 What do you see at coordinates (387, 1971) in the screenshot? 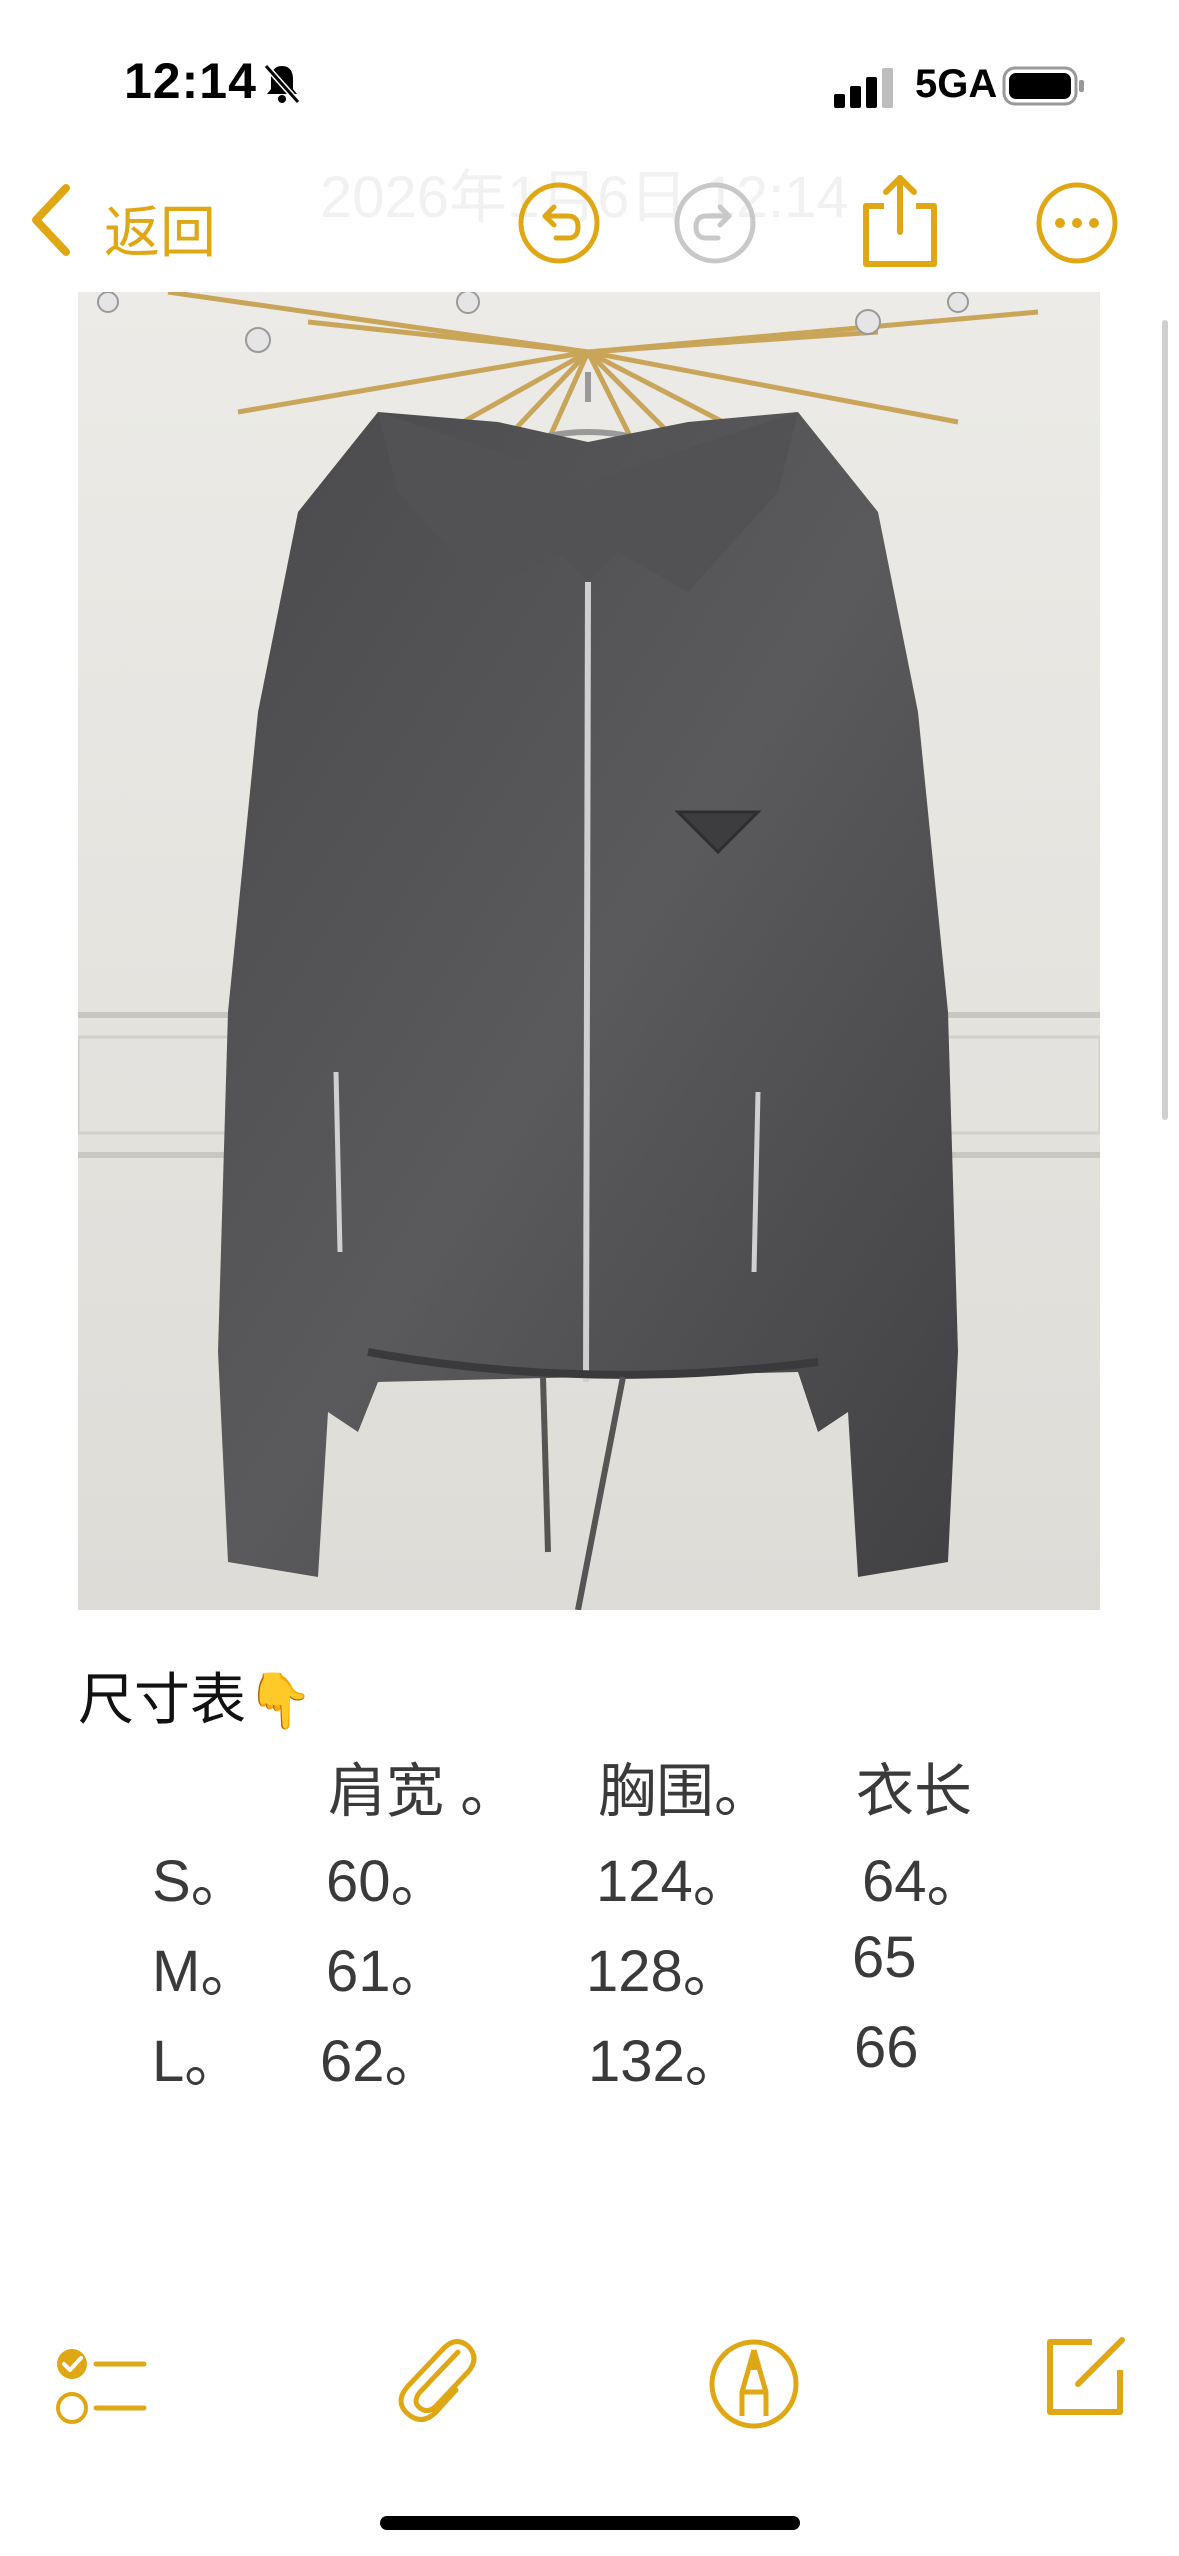
I see `row-m-shoulder: 61。` at bounding box center [387, 1971].